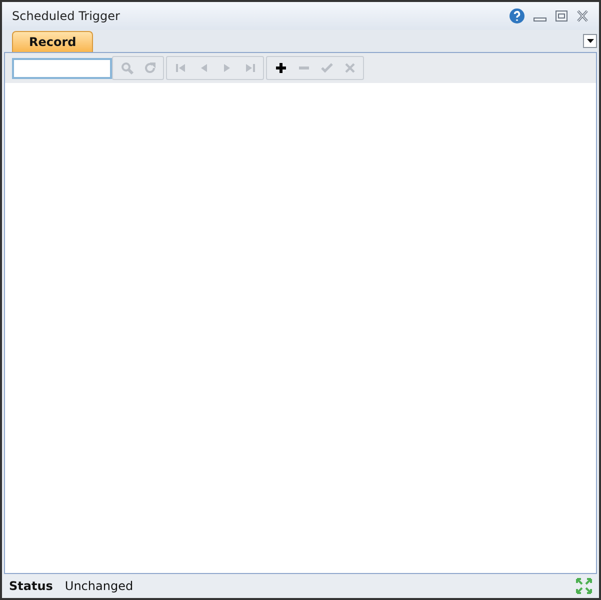 This screenshot has height=600, width=601. Describe the element at coordinates (281, 68) in the screenshot. I see `plus-icon` at that location.